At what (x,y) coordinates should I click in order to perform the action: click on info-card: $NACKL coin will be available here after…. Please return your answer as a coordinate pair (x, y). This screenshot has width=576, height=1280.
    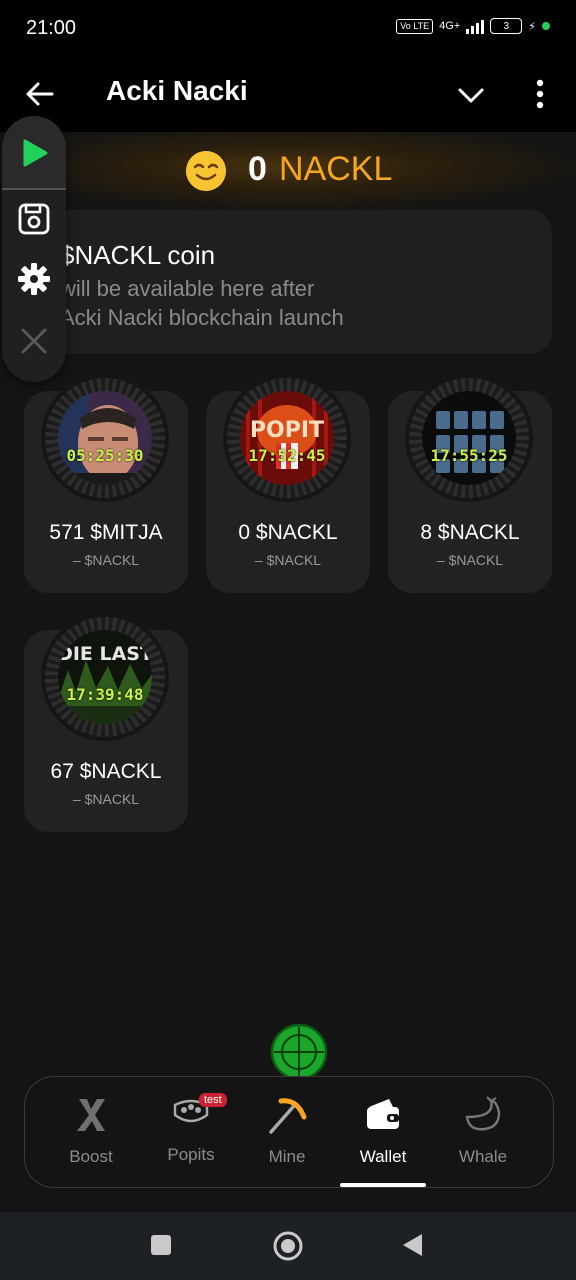
    Looking at the image, I should click on (288, 282).